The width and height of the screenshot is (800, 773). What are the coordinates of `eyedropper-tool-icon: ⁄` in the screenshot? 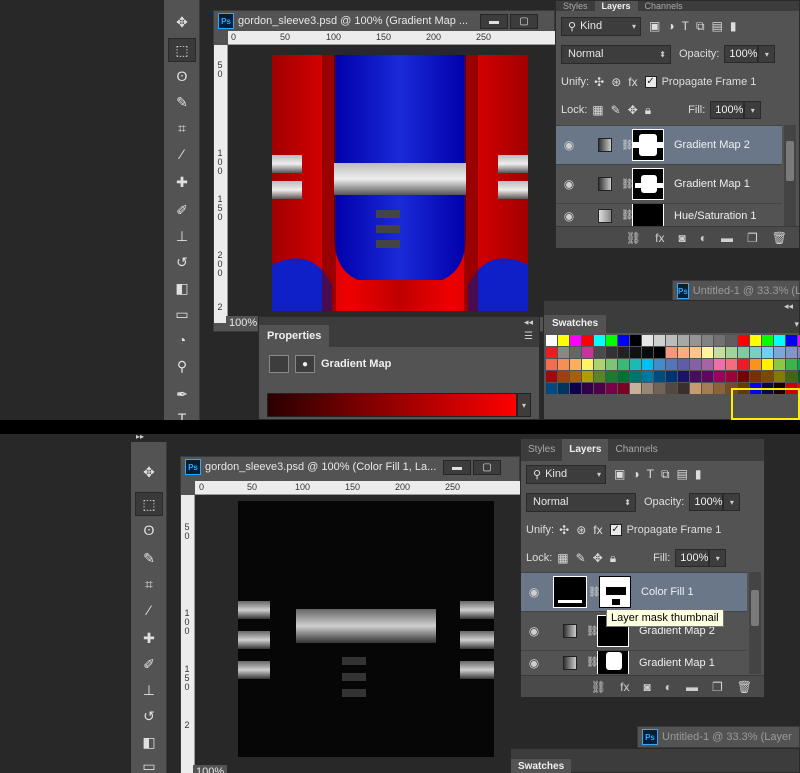 It's located at (149, 610).